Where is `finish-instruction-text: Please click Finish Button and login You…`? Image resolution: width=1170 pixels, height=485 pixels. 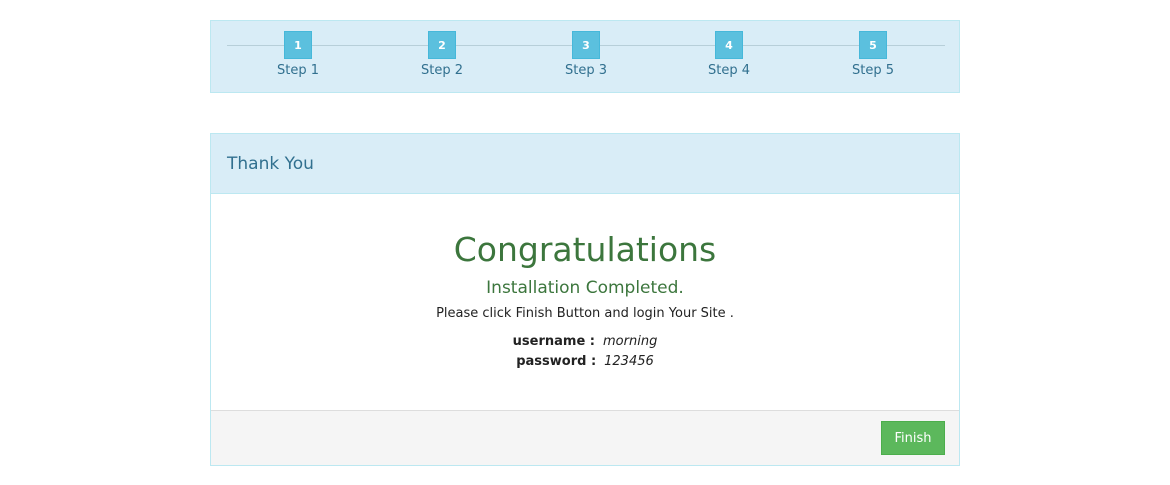
finish-instruction-text: Please click Finish Button and login You… is located at coordinates (585, 313).